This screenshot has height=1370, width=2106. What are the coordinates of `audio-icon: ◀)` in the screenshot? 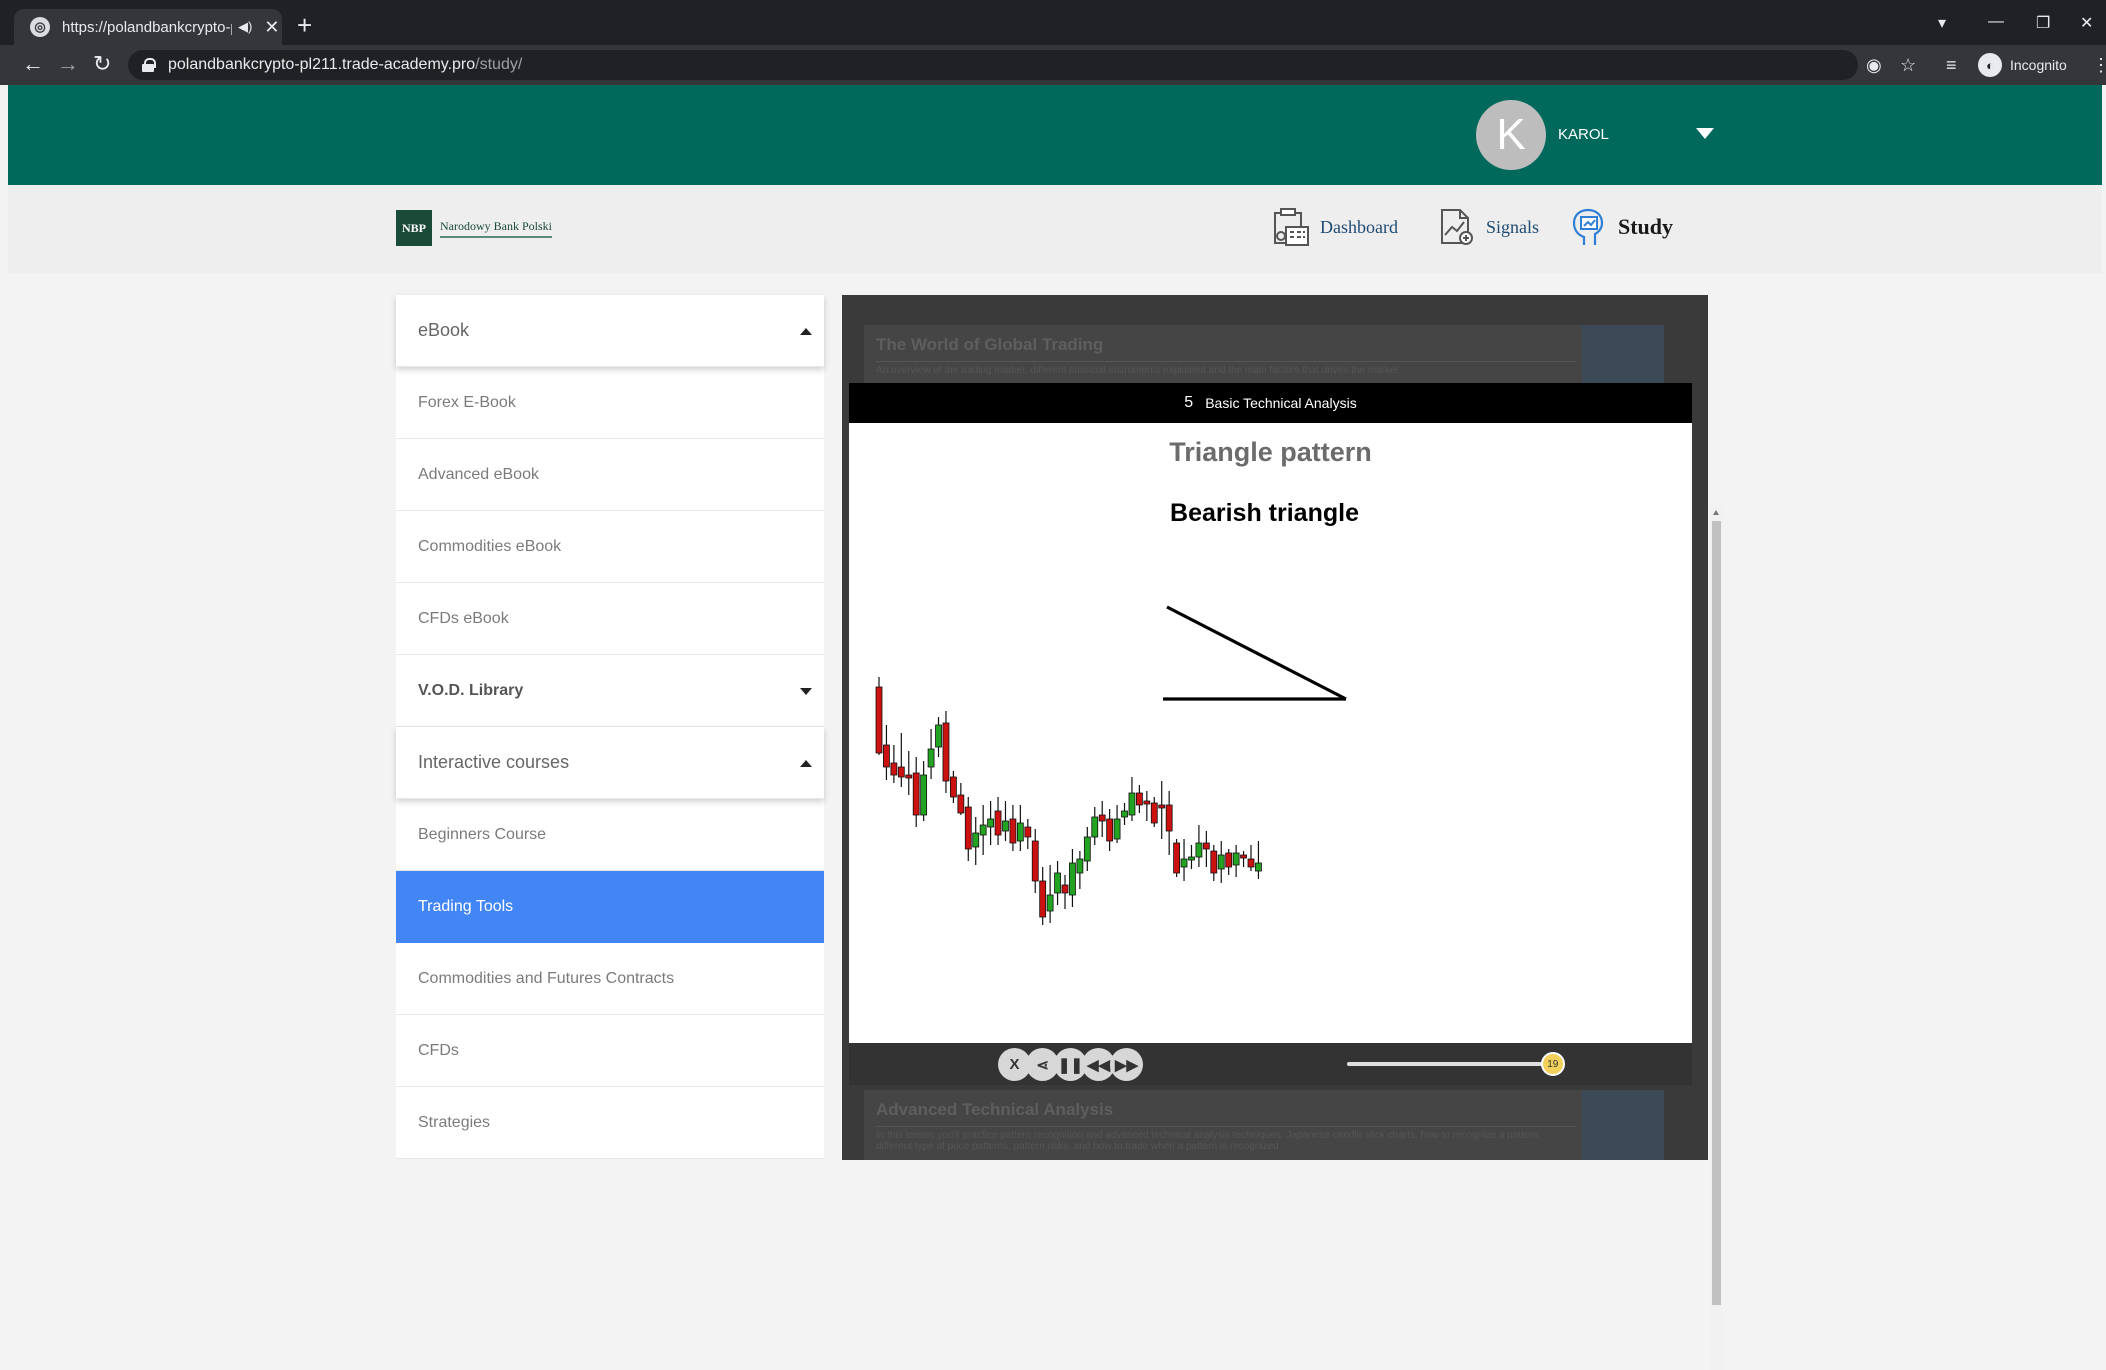 It's located at (245, 27).